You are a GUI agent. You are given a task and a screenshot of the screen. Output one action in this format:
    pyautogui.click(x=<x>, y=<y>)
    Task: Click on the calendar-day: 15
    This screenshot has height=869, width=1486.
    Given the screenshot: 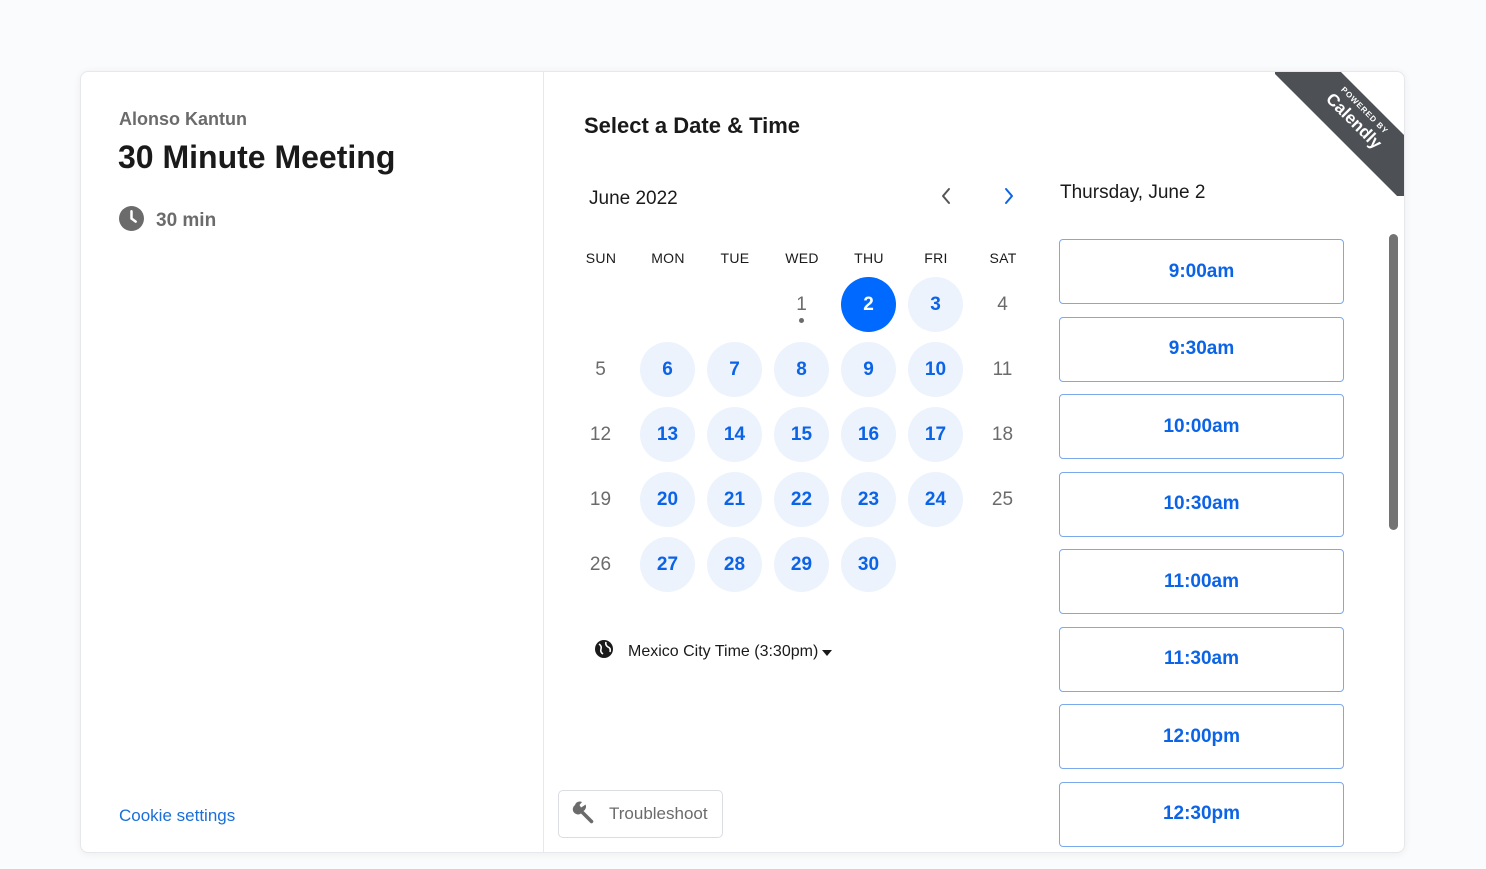 What is the action you would take?
    pyautogui.click(x=801, y=434)
    